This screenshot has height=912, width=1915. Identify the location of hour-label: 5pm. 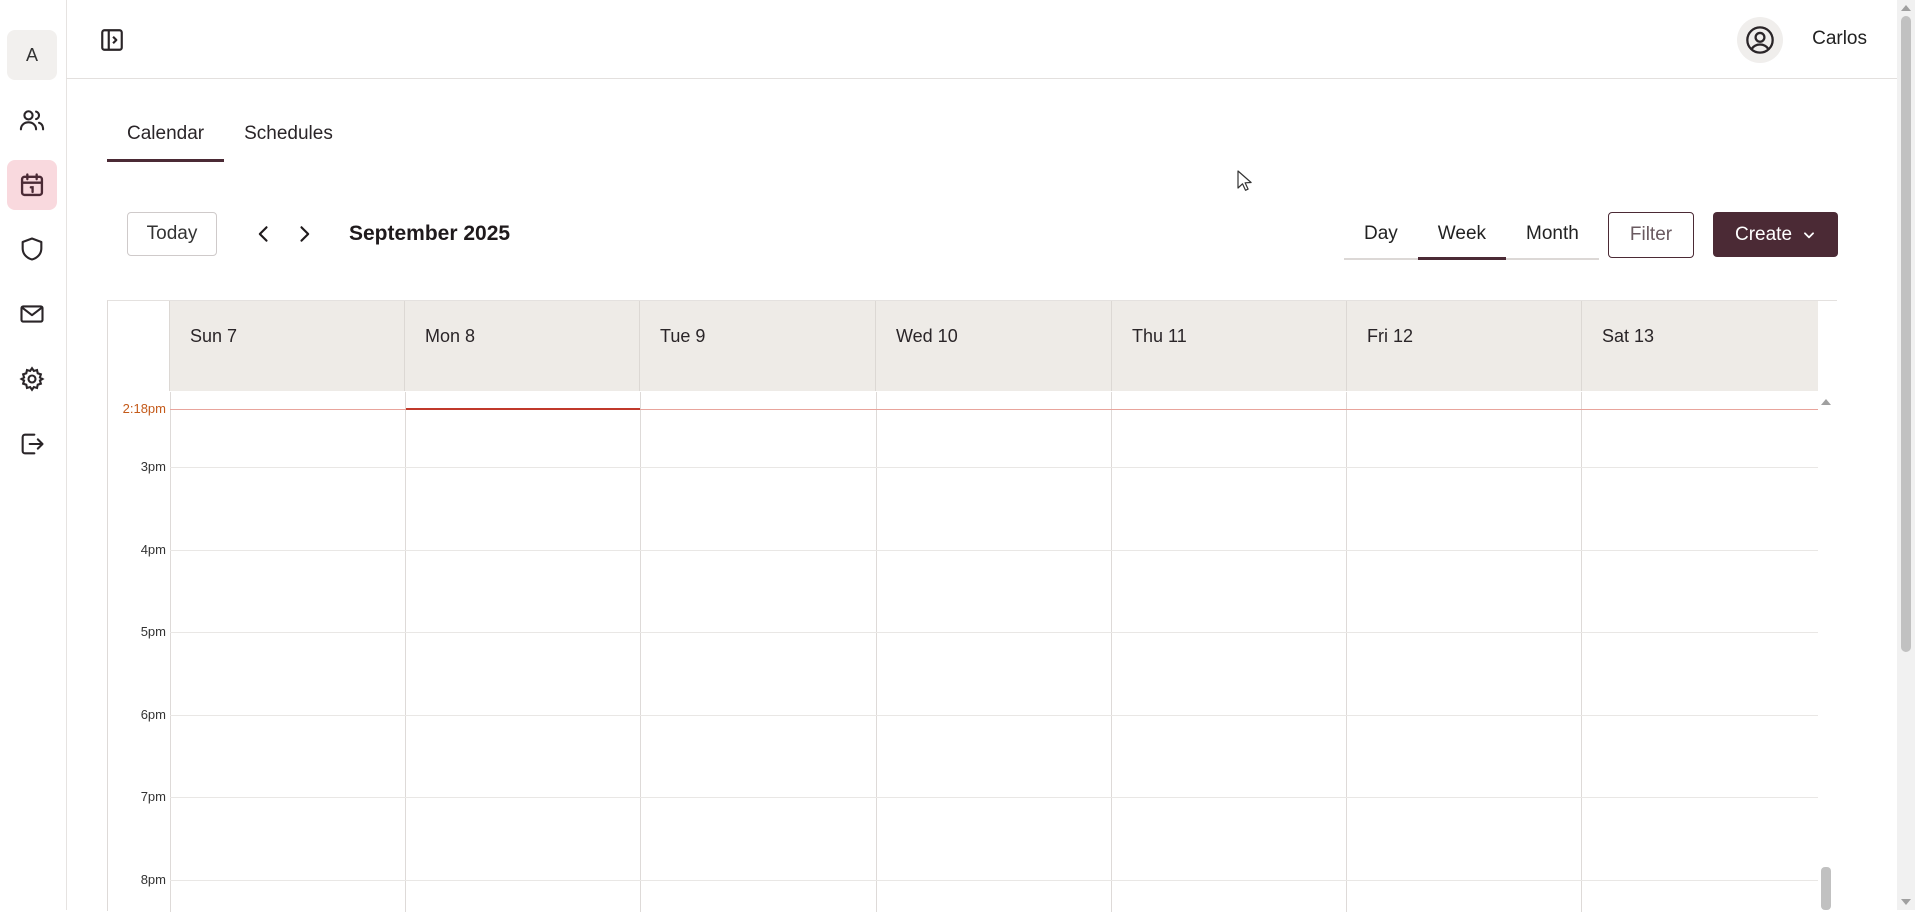
(153, 631).